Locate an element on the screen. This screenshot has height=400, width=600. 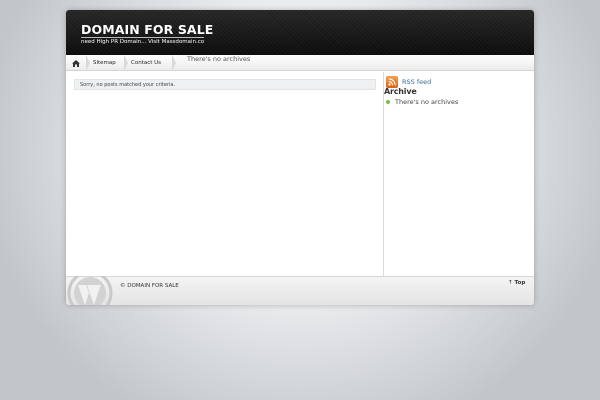
nav-separator is located at coordinates (174, 63).